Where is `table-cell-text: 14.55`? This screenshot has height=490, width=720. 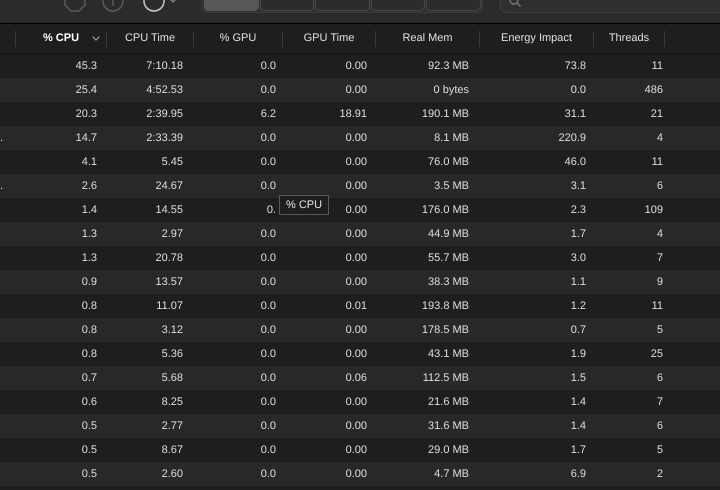 table-cell-text: 14.55 is located at coordinates (169, 210).